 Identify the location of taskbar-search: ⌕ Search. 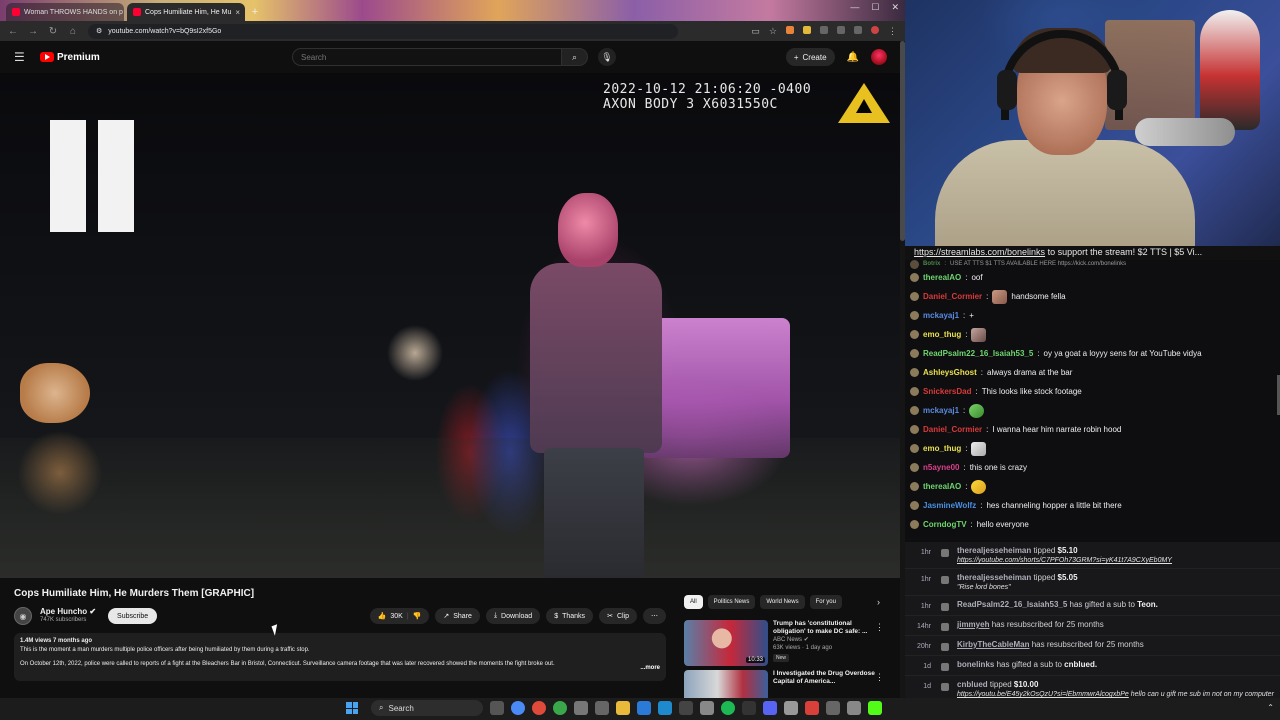
(427, 708).